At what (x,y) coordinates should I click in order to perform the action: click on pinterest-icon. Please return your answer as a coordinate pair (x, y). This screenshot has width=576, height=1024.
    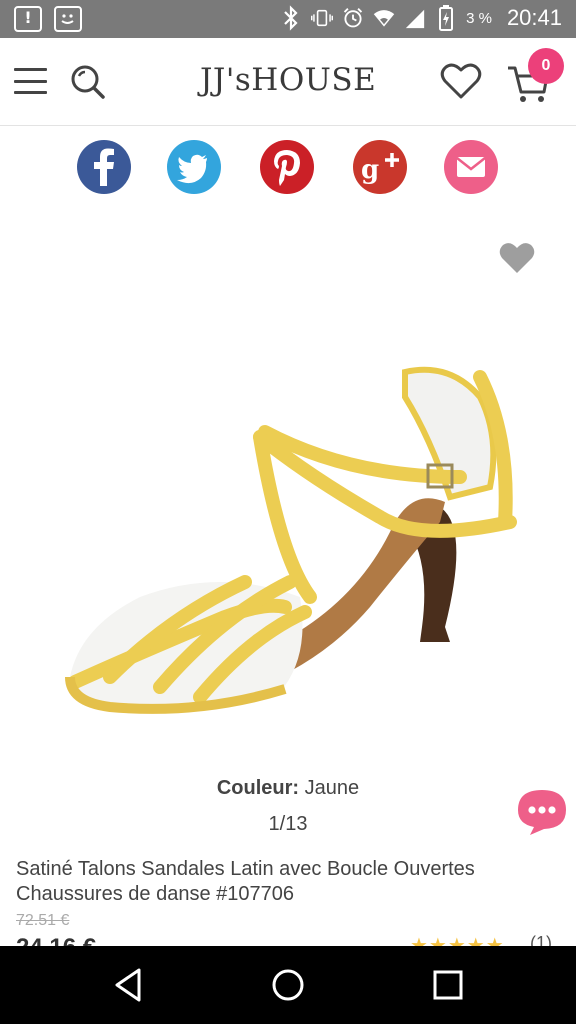
    Looking at the image, I should click on (287, 167).